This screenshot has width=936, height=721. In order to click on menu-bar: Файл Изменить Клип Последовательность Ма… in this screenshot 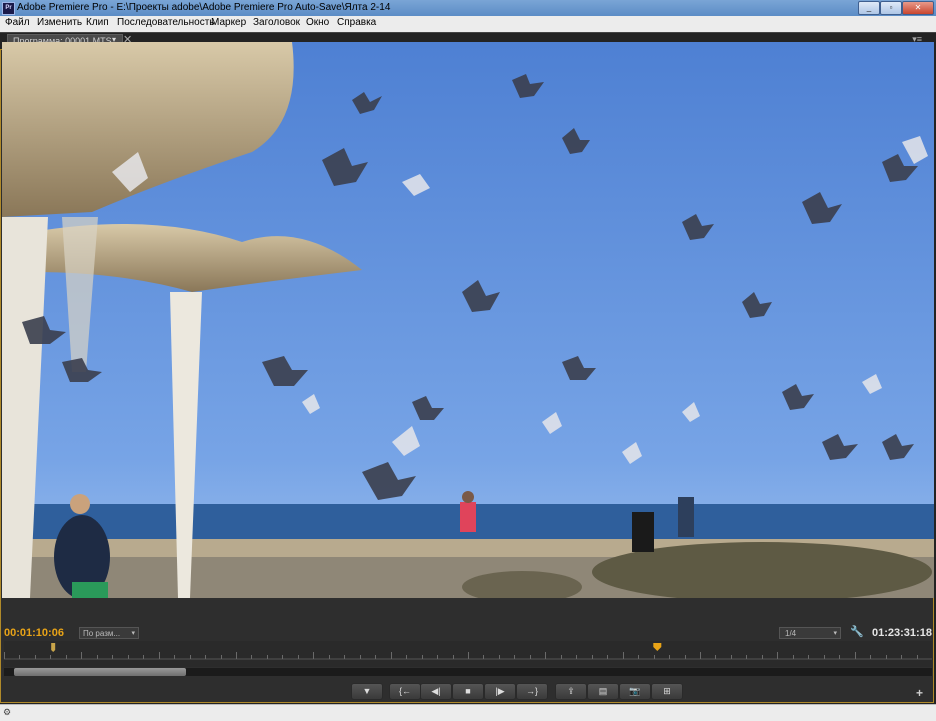, I will do `click(468, 24)`.